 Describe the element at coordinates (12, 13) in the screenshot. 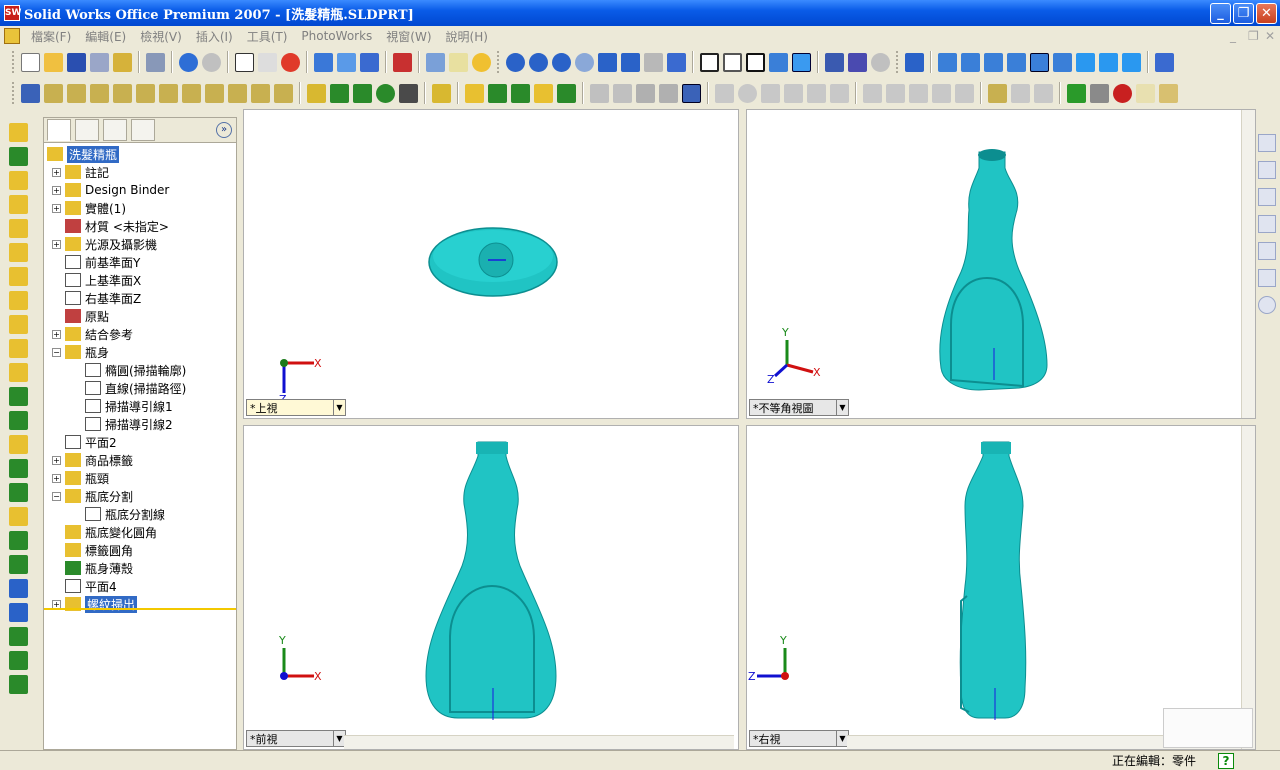

I see `solidworks-app-icon: SW` at that location.